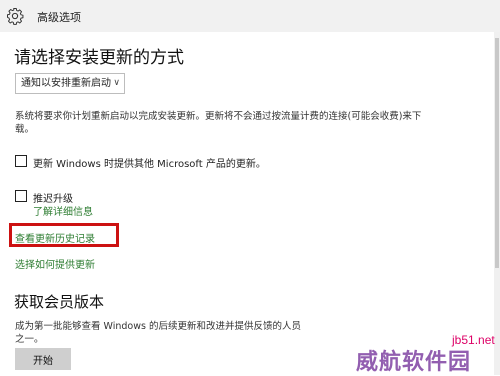  Describe the element at coordinates (250, 16) in the screenshot. I see `title-bar: 高级选项` at that location.